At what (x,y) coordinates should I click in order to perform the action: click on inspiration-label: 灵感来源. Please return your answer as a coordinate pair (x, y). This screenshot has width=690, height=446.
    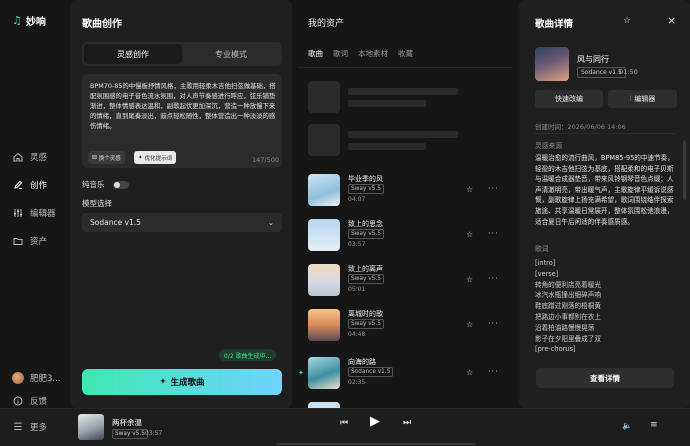
    Looking at the image, I should click on (549, 146).